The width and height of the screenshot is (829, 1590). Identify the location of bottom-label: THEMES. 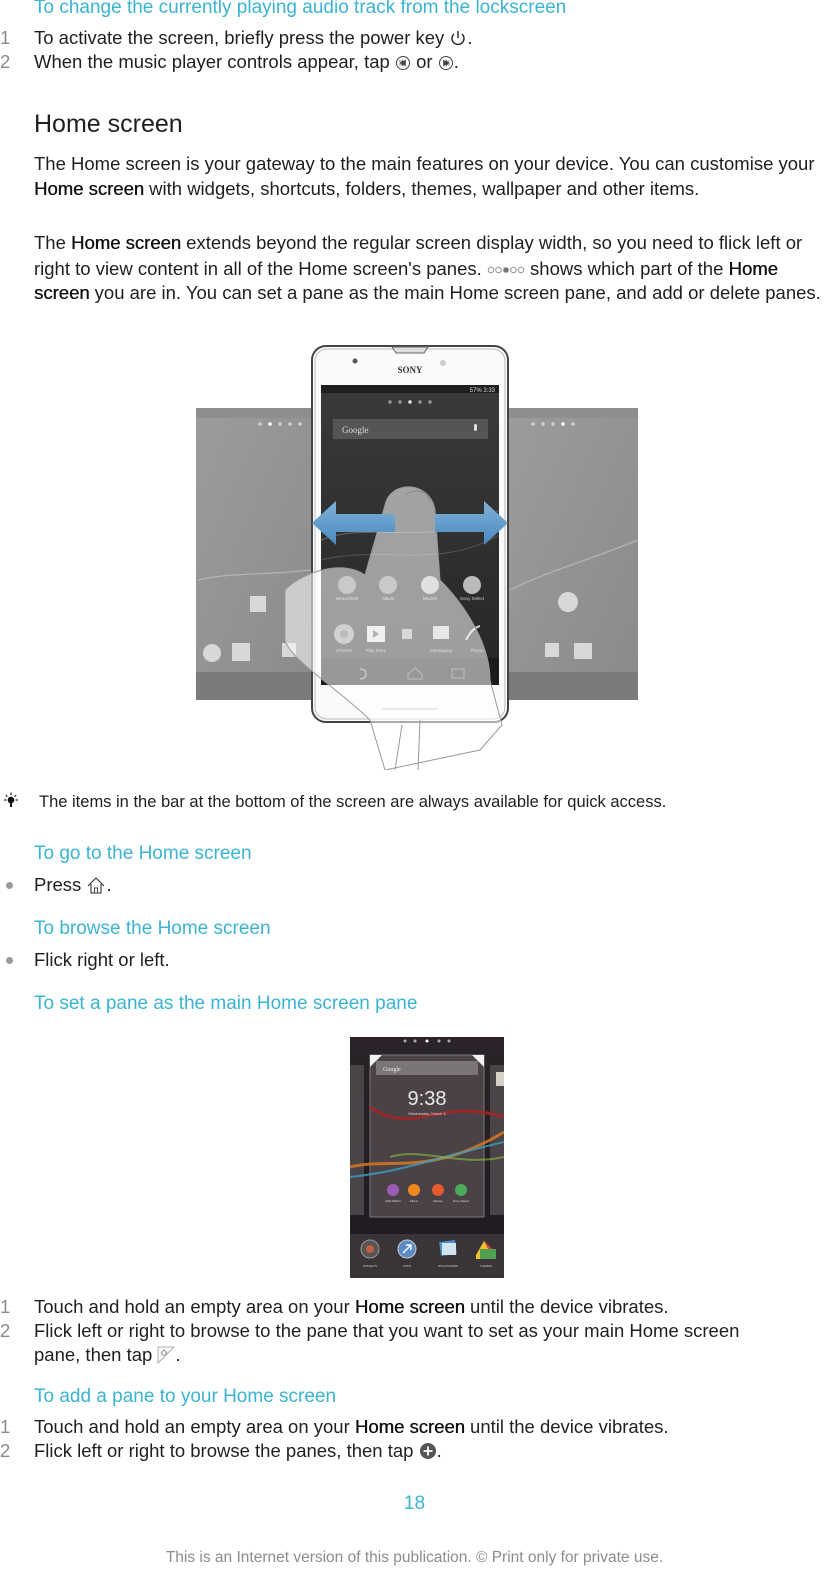
(486, 1266).